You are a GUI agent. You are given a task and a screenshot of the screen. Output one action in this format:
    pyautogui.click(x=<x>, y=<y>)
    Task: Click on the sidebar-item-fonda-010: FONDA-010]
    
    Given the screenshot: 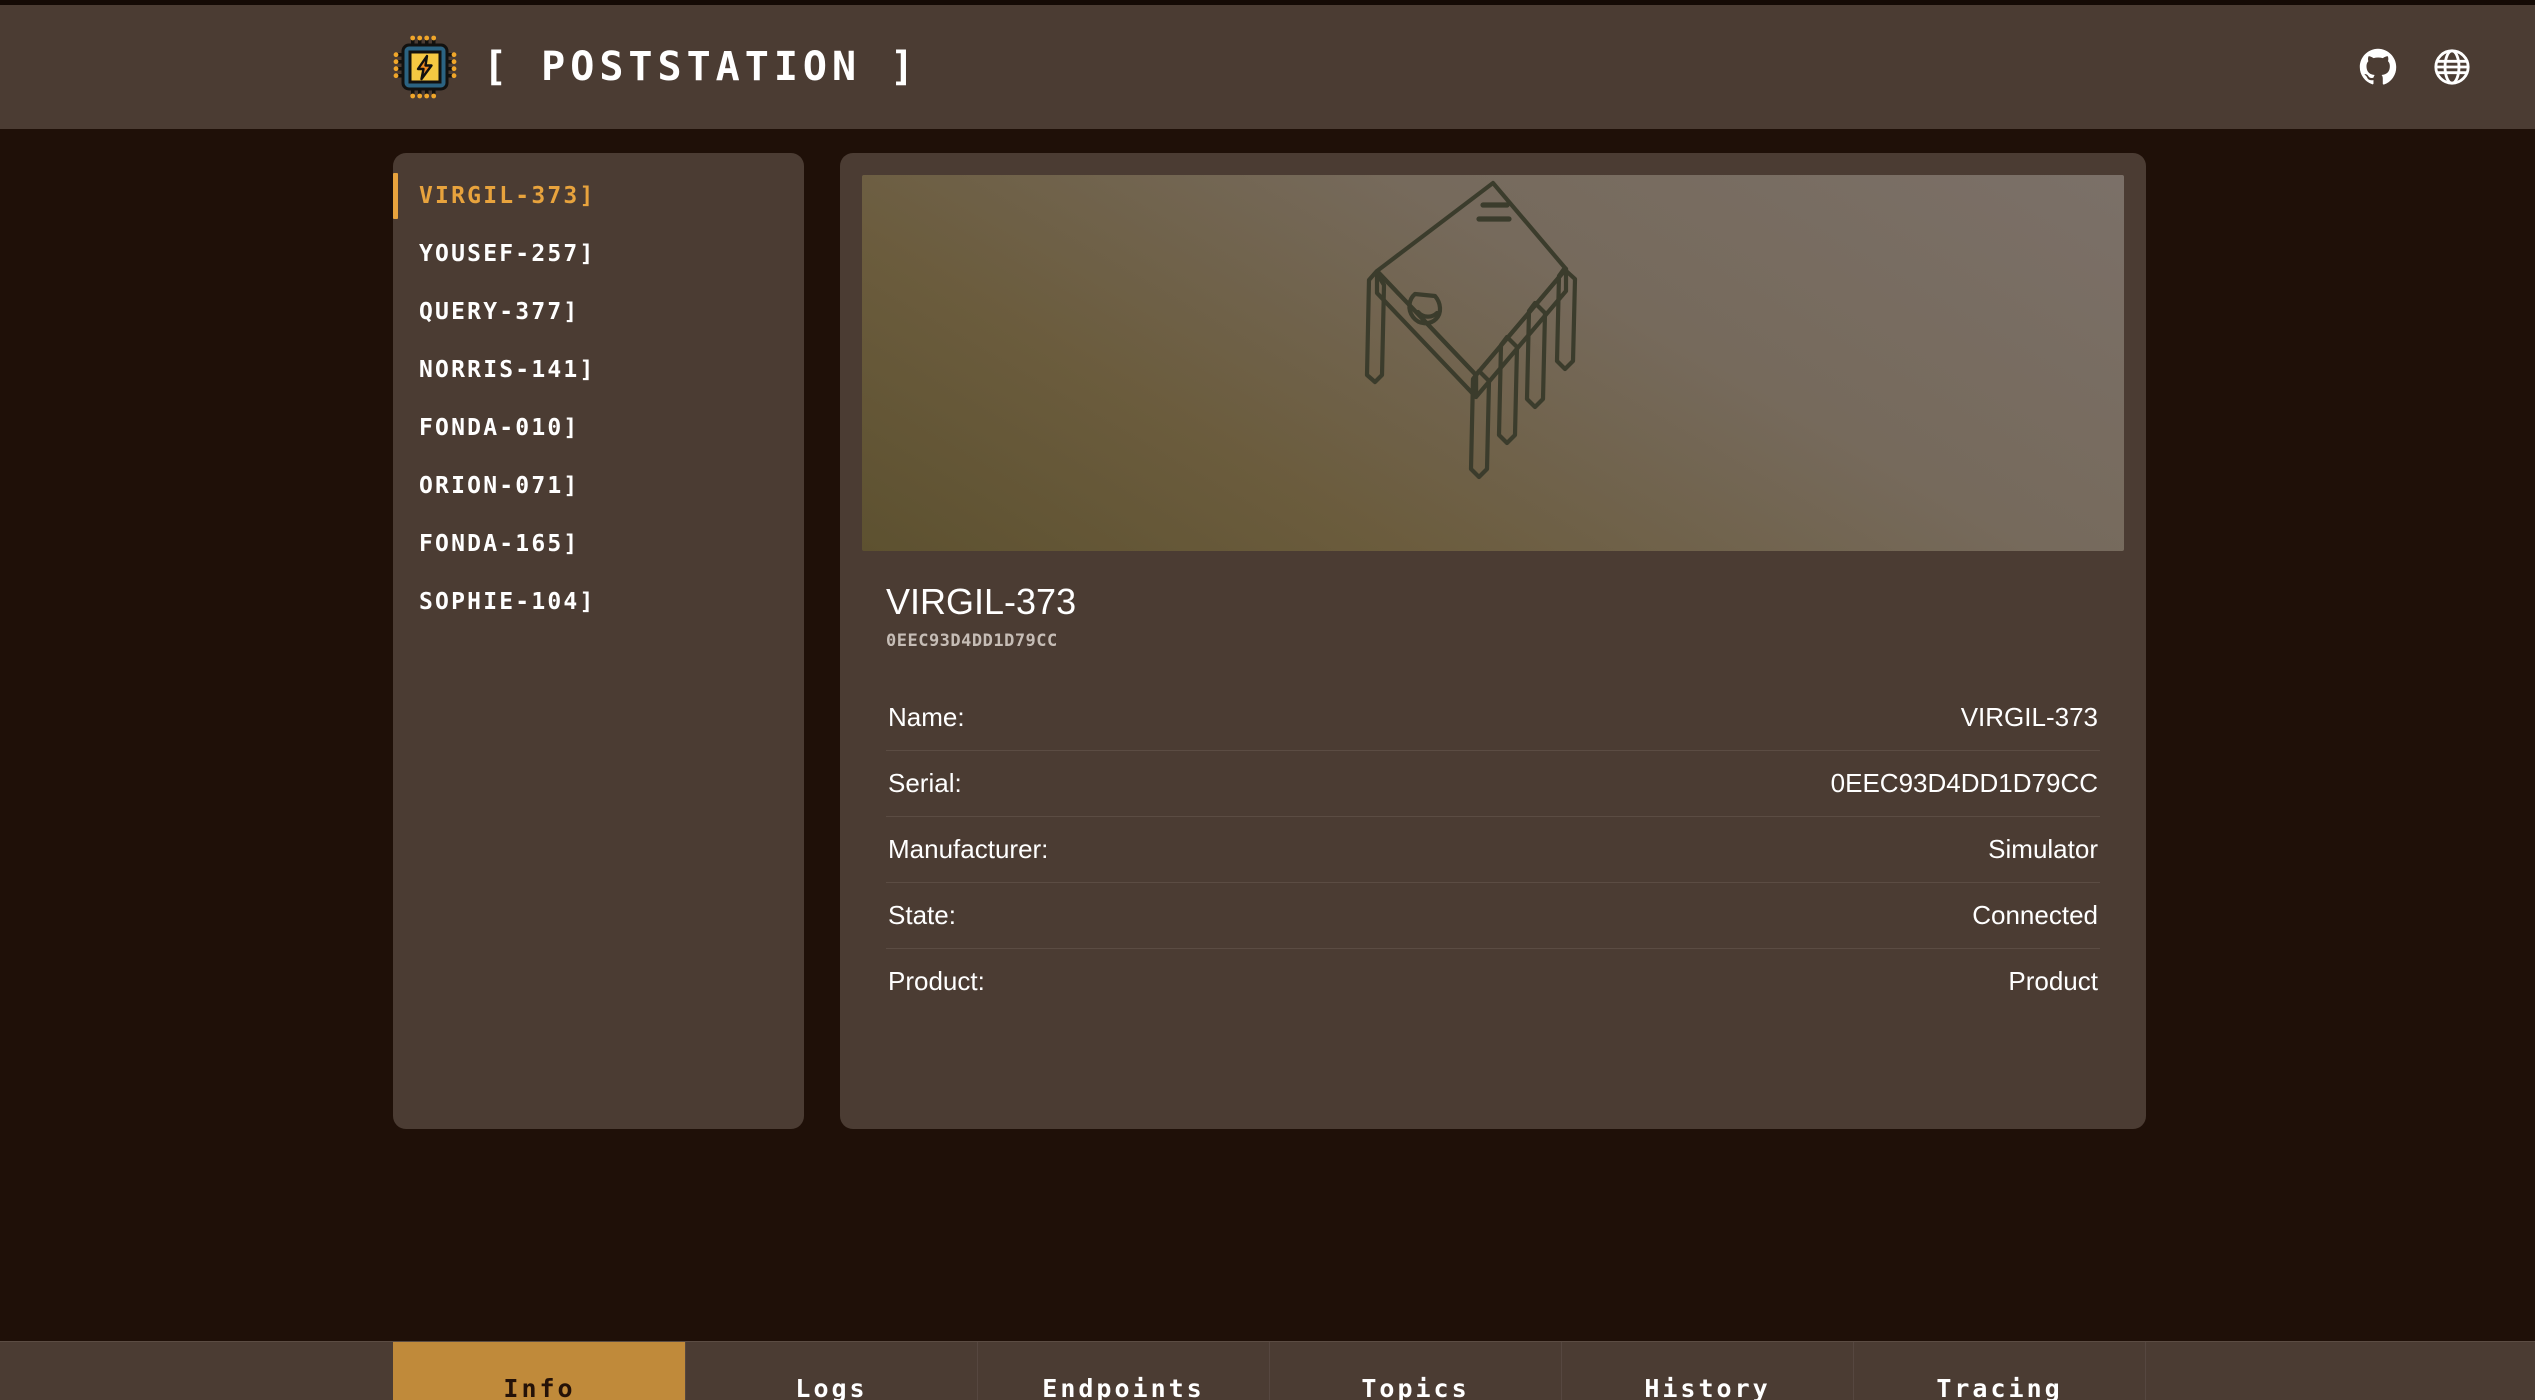 What is the action you would take?
    pyautogui.click(x=598, y=428)
    